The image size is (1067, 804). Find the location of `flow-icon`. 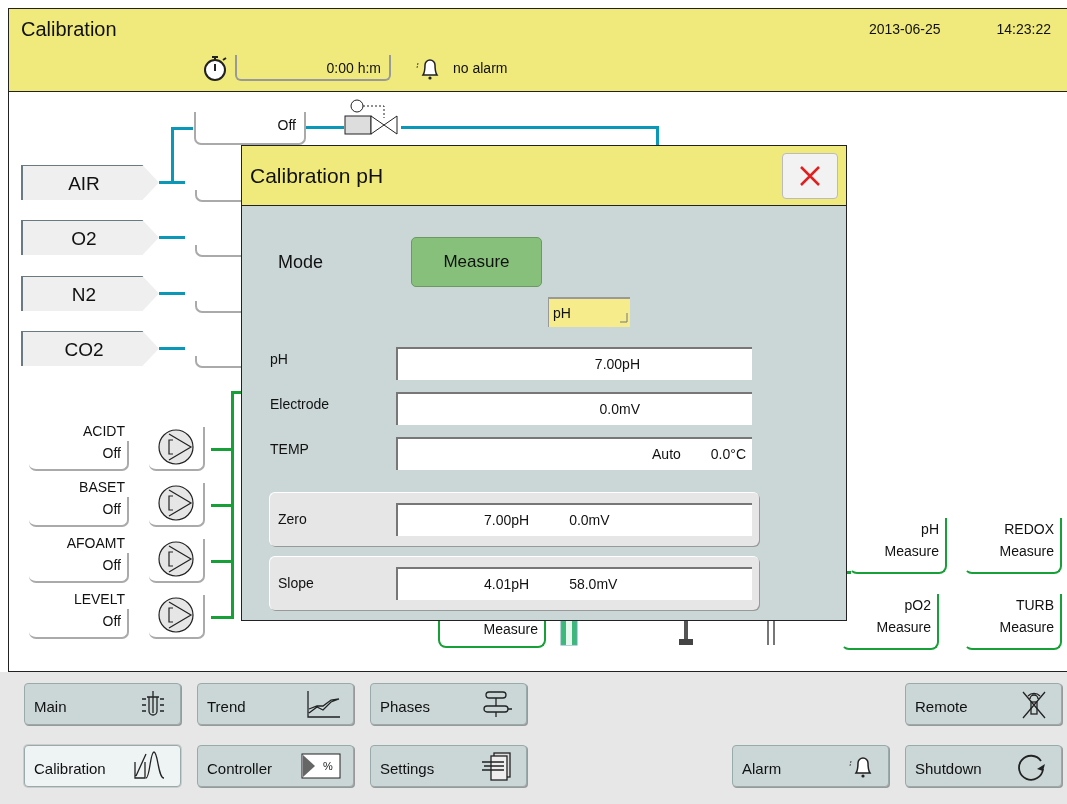

flow-icon is located at coordinates (497, 704).